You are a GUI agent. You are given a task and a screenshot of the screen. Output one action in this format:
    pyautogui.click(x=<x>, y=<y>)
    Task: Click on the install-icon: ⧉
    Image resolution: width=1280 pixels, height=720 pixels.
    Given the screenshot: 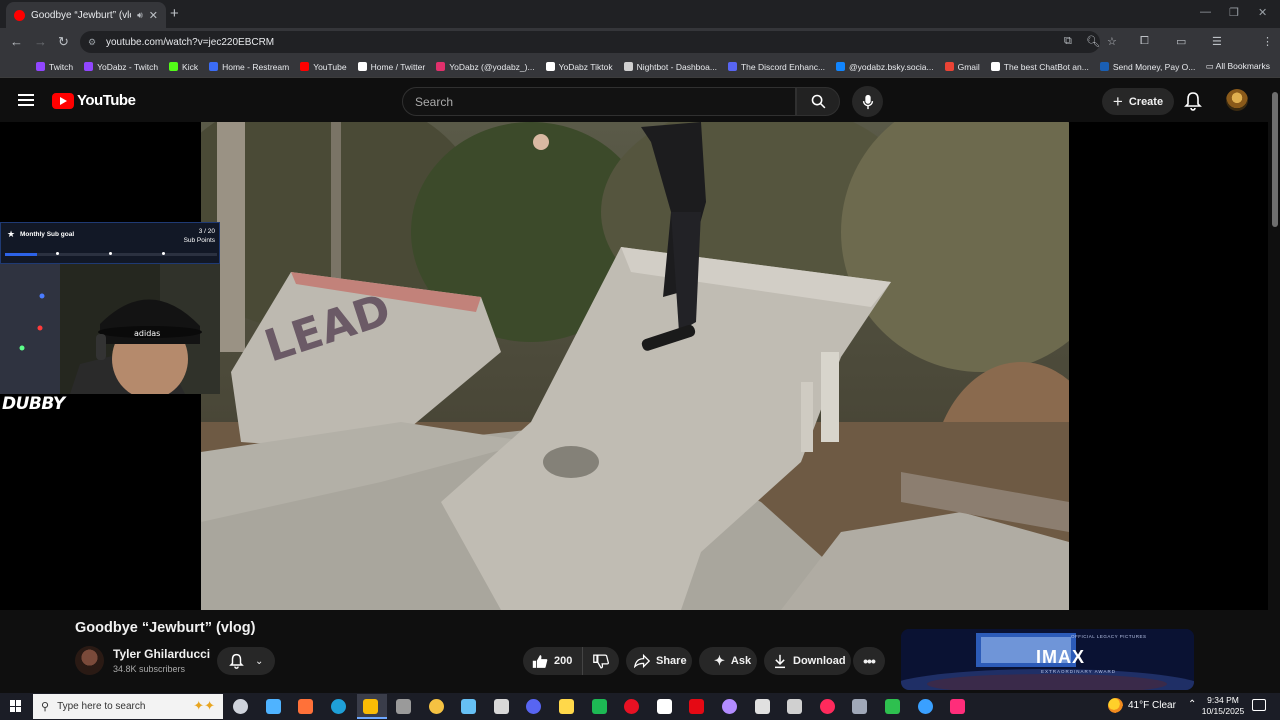 What is the action you would take?
    pyautogui.click(x=1068, y=41)
    